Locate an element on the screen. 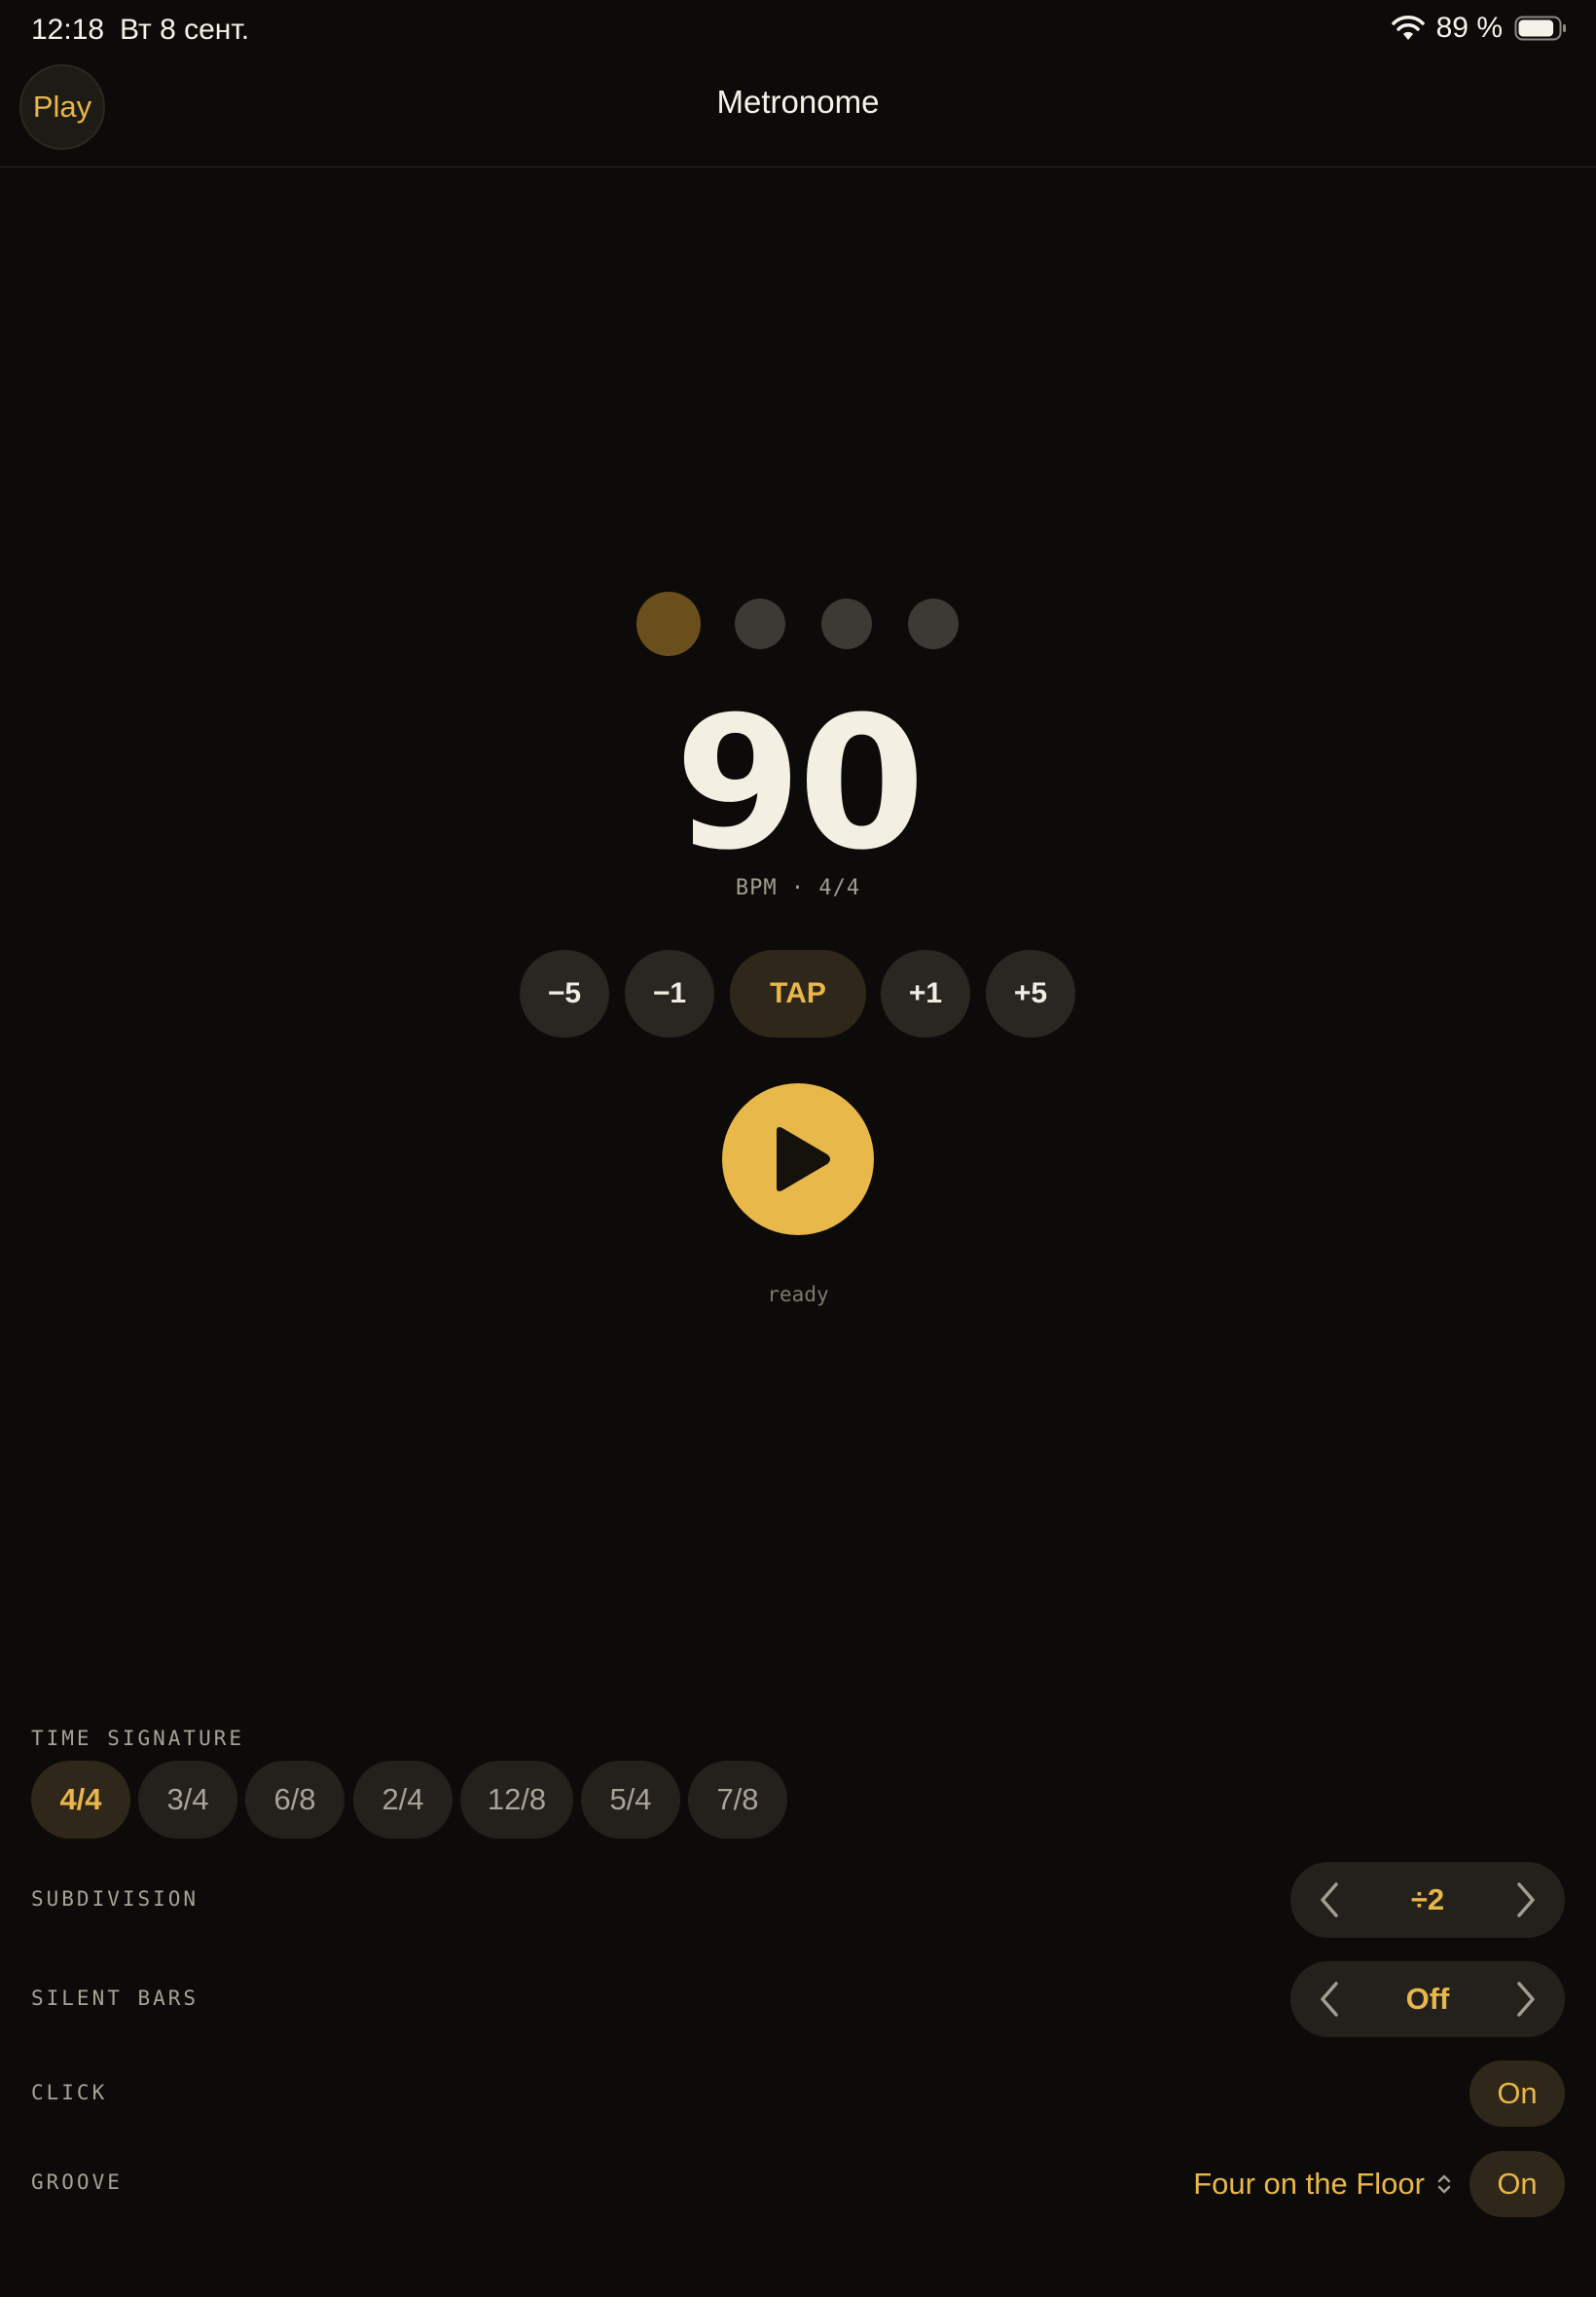  click-label: CLICK is located at coordinates (69, 2092).